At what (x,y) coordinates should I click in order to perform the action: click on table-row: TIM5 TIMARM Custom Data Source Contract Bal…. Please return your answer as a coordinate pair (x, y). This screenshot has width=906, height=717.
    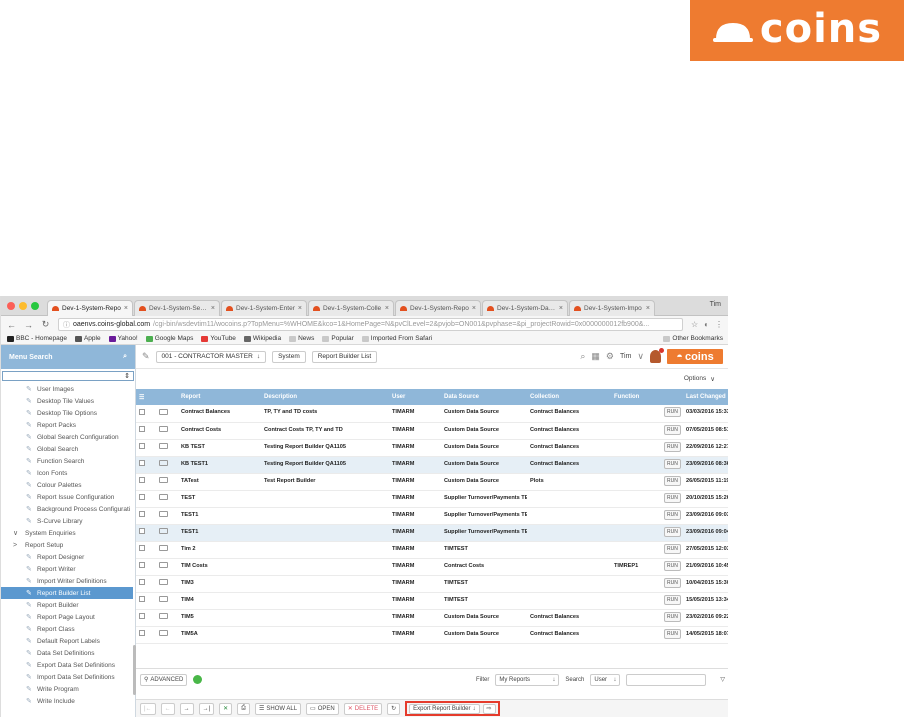
    Looking at the image, I should click on (432, 618).